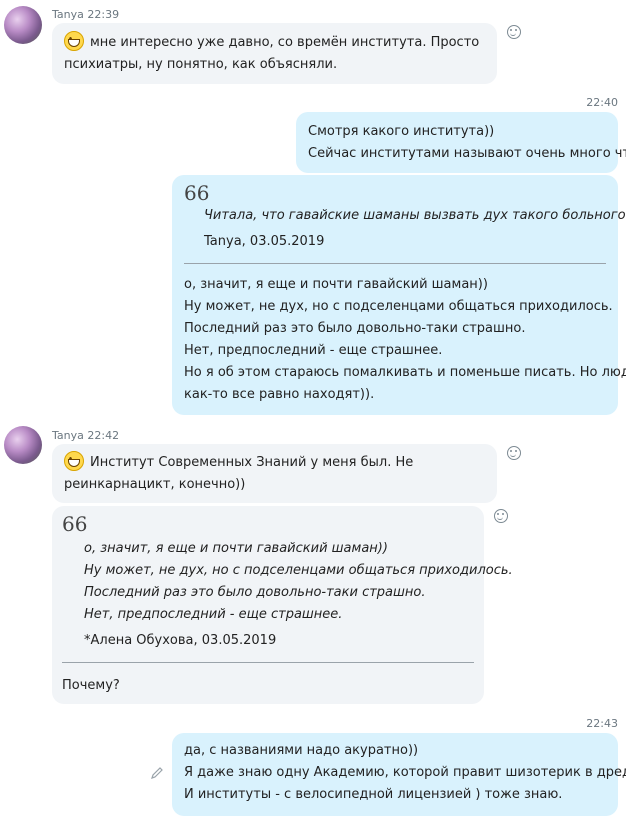  Describe the element at coordinates (602, 723) in the screenshot. I see `message-time: 22:43` at that location.